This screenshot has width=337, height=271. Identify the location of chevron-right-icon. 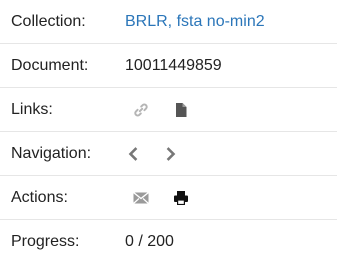
(171, 154).